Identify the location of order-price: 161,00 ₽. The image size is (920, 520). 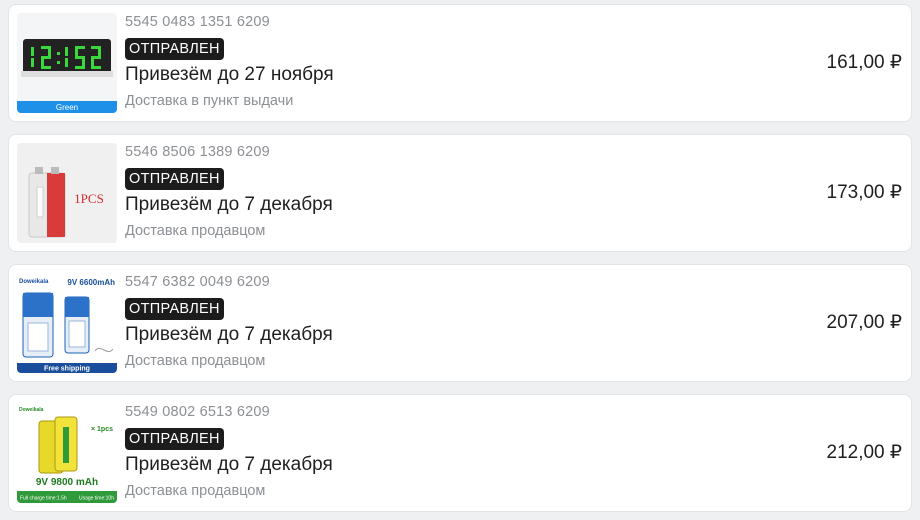
(864, 62).